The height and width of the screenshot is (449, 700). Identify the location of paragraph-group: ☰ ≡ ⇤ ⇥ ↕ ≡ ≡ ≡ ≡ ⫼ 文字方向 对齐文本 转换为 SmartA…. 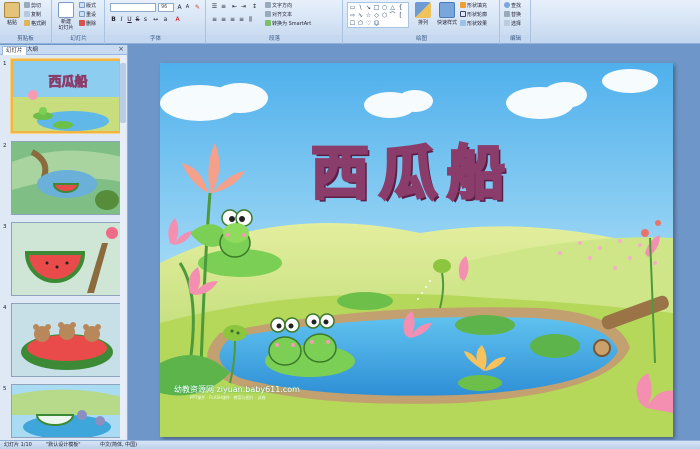
(275, 22).